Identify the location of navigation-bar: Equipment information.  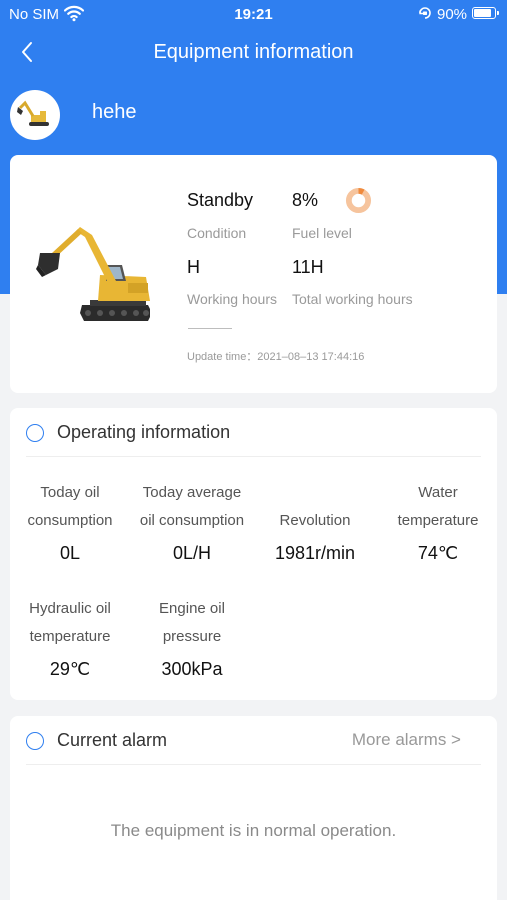
(253, 53).